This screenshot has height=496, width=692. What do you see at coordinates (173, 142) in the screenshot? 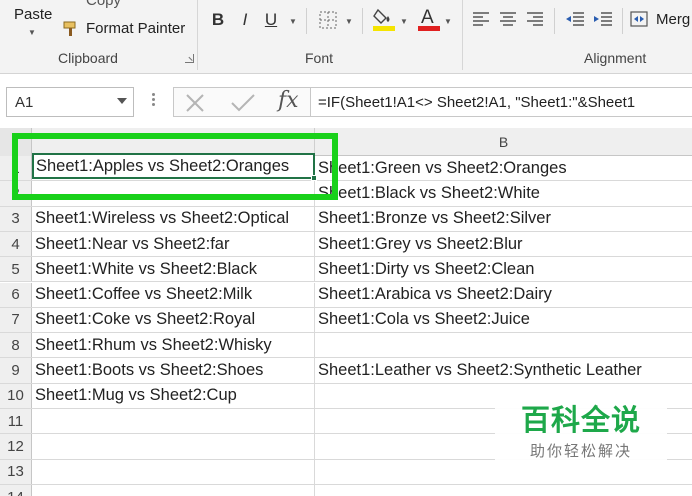
I see `column-header-a: A` at bounding box center [173, 142].